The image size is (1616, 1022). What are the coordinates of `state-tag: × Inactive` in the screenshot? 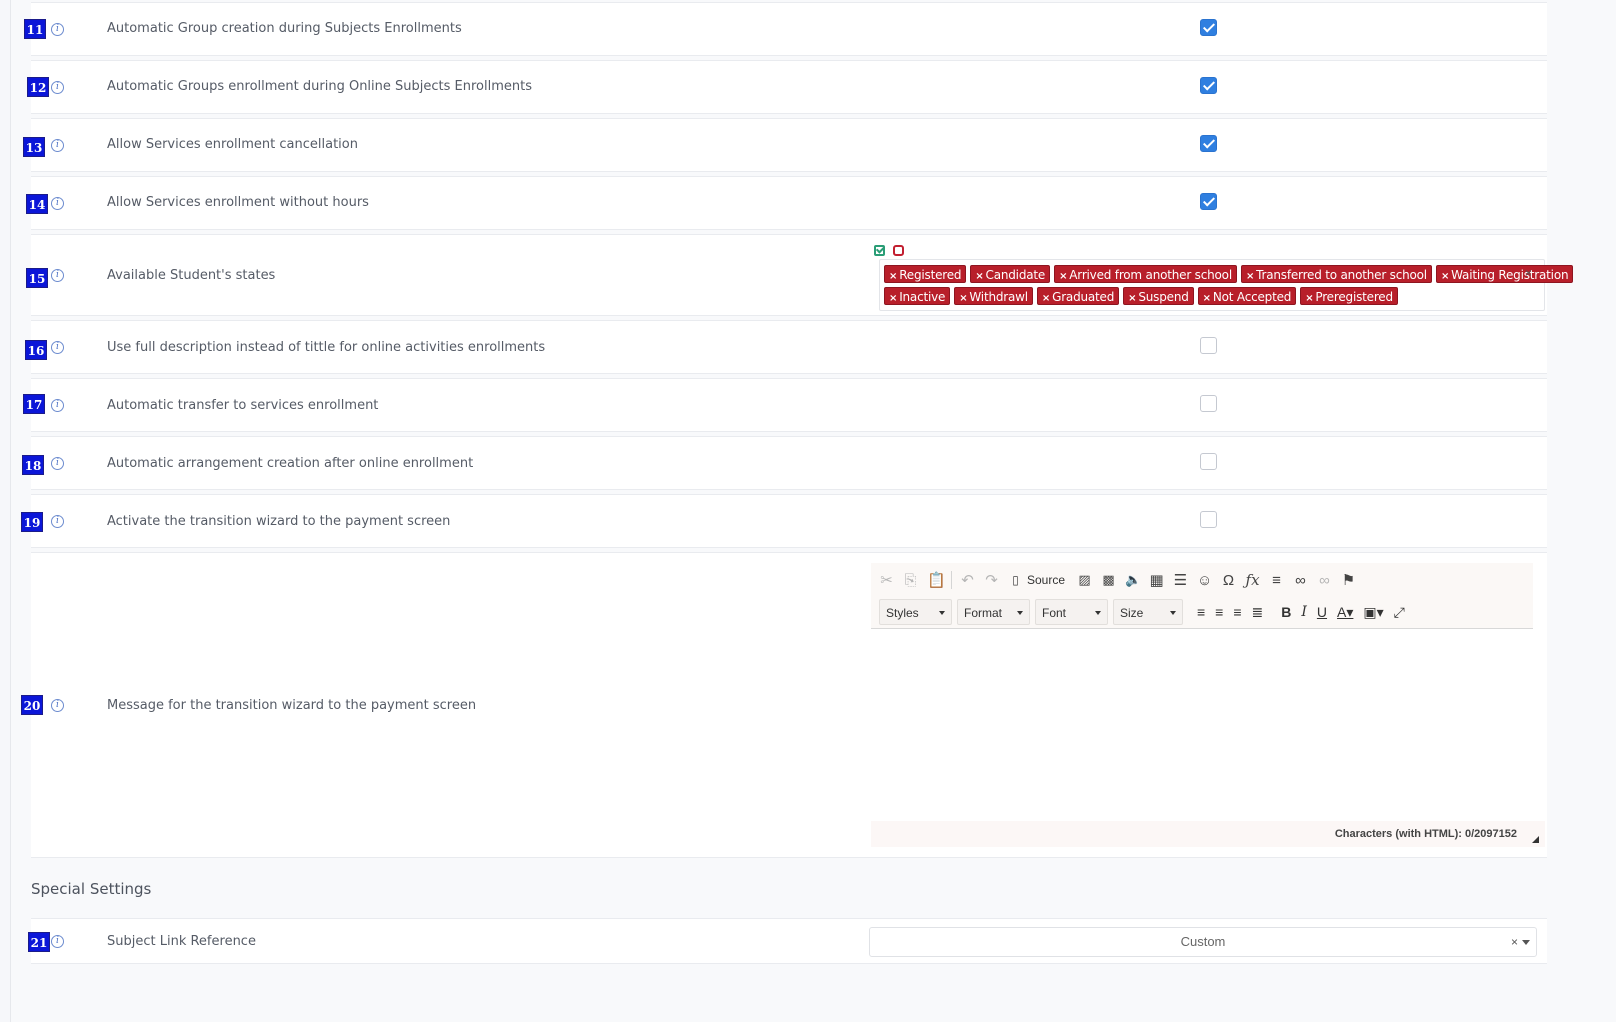 It's located at (917, 296).